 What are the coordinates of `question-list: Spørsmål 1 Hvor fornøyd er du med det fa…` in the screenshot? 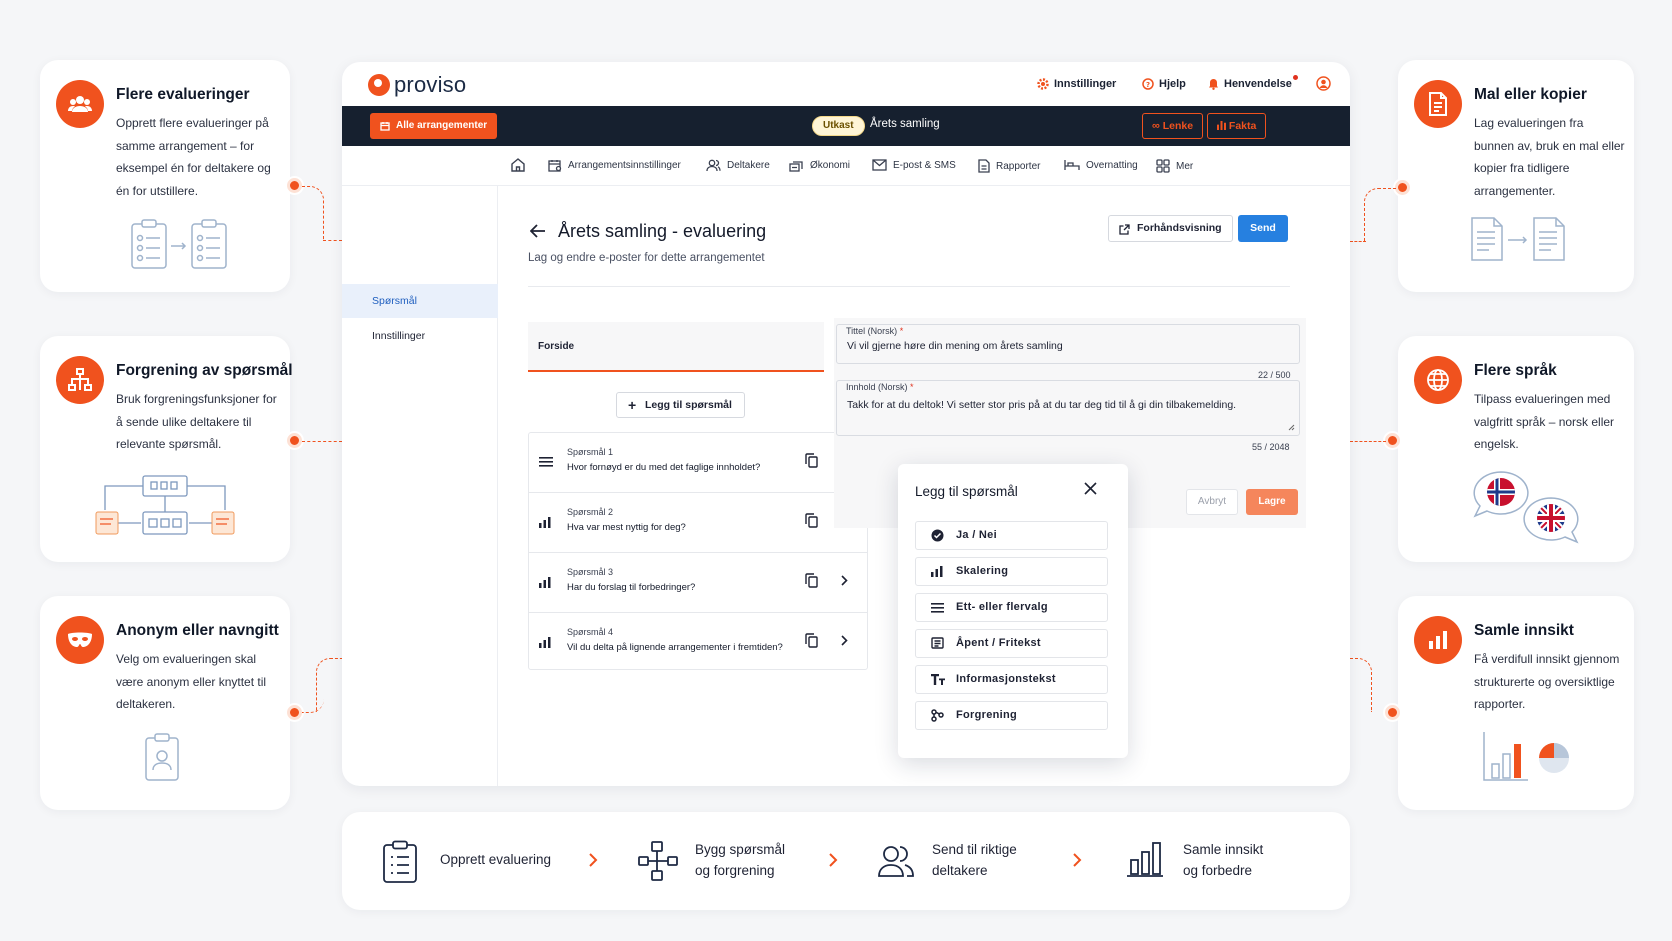 It's located at (698, 551).